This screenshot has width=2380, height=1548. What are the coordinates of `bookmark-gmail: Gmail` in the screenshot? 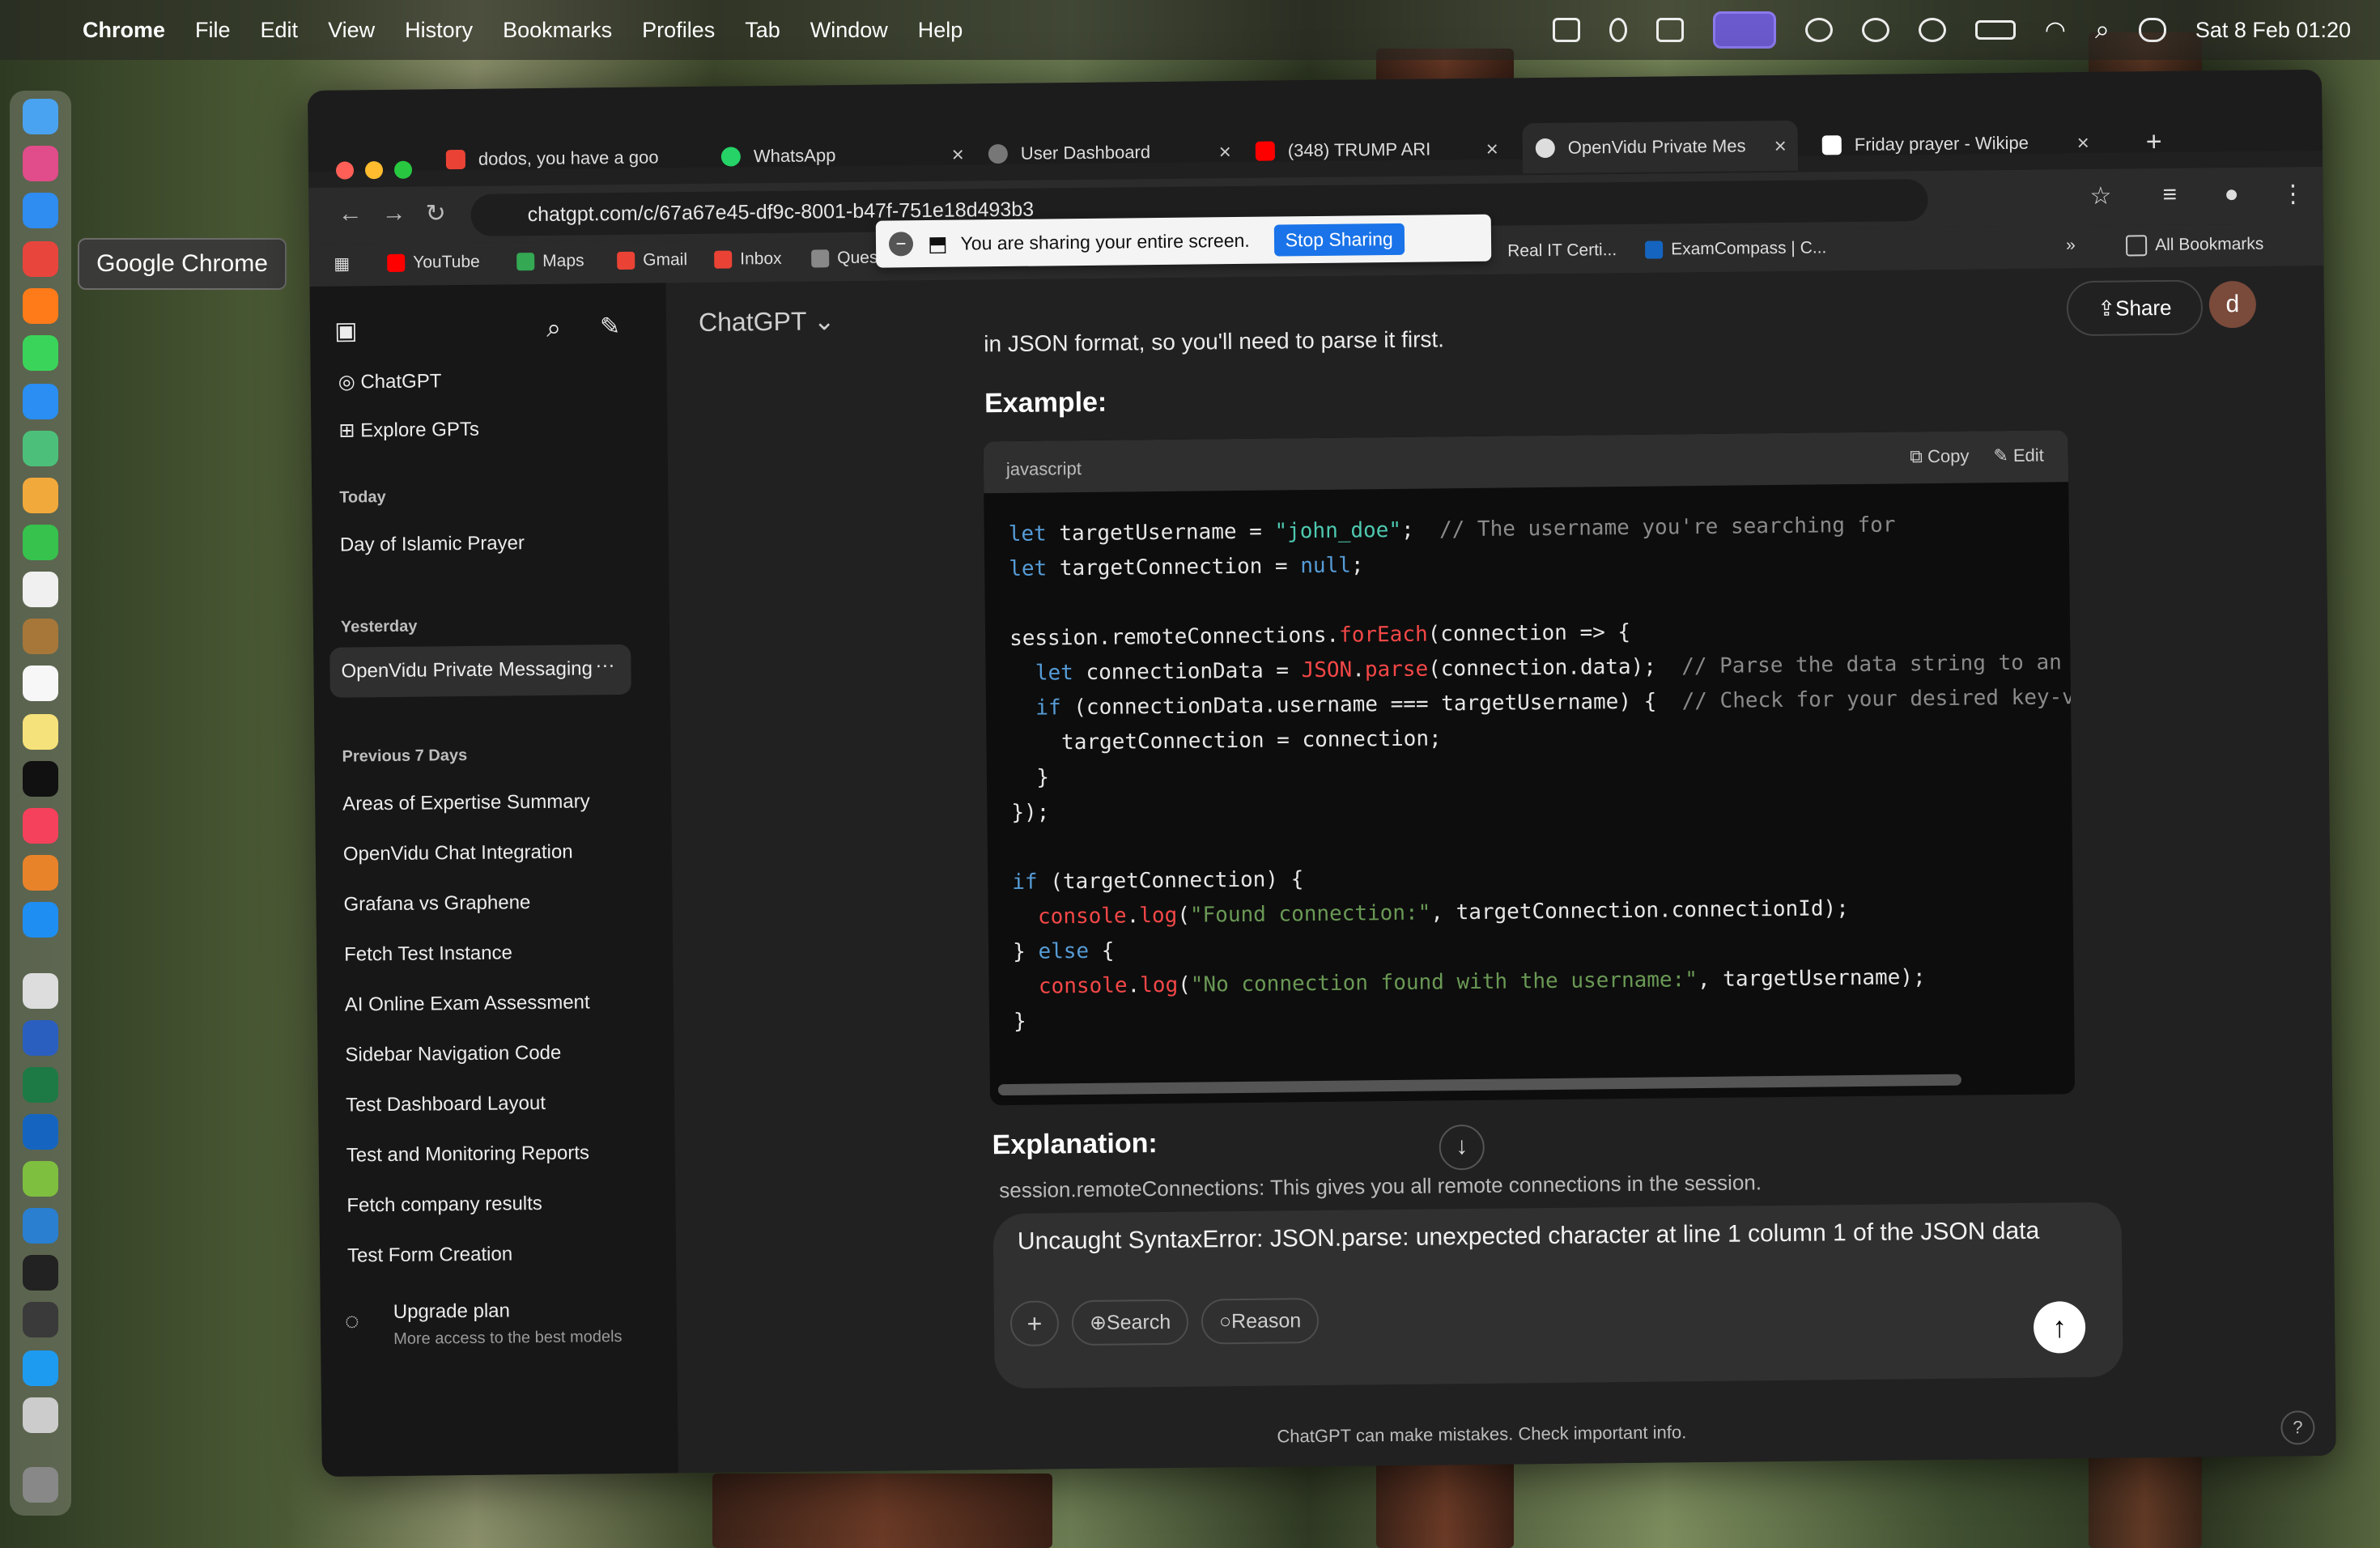 It's located at (652, 260).